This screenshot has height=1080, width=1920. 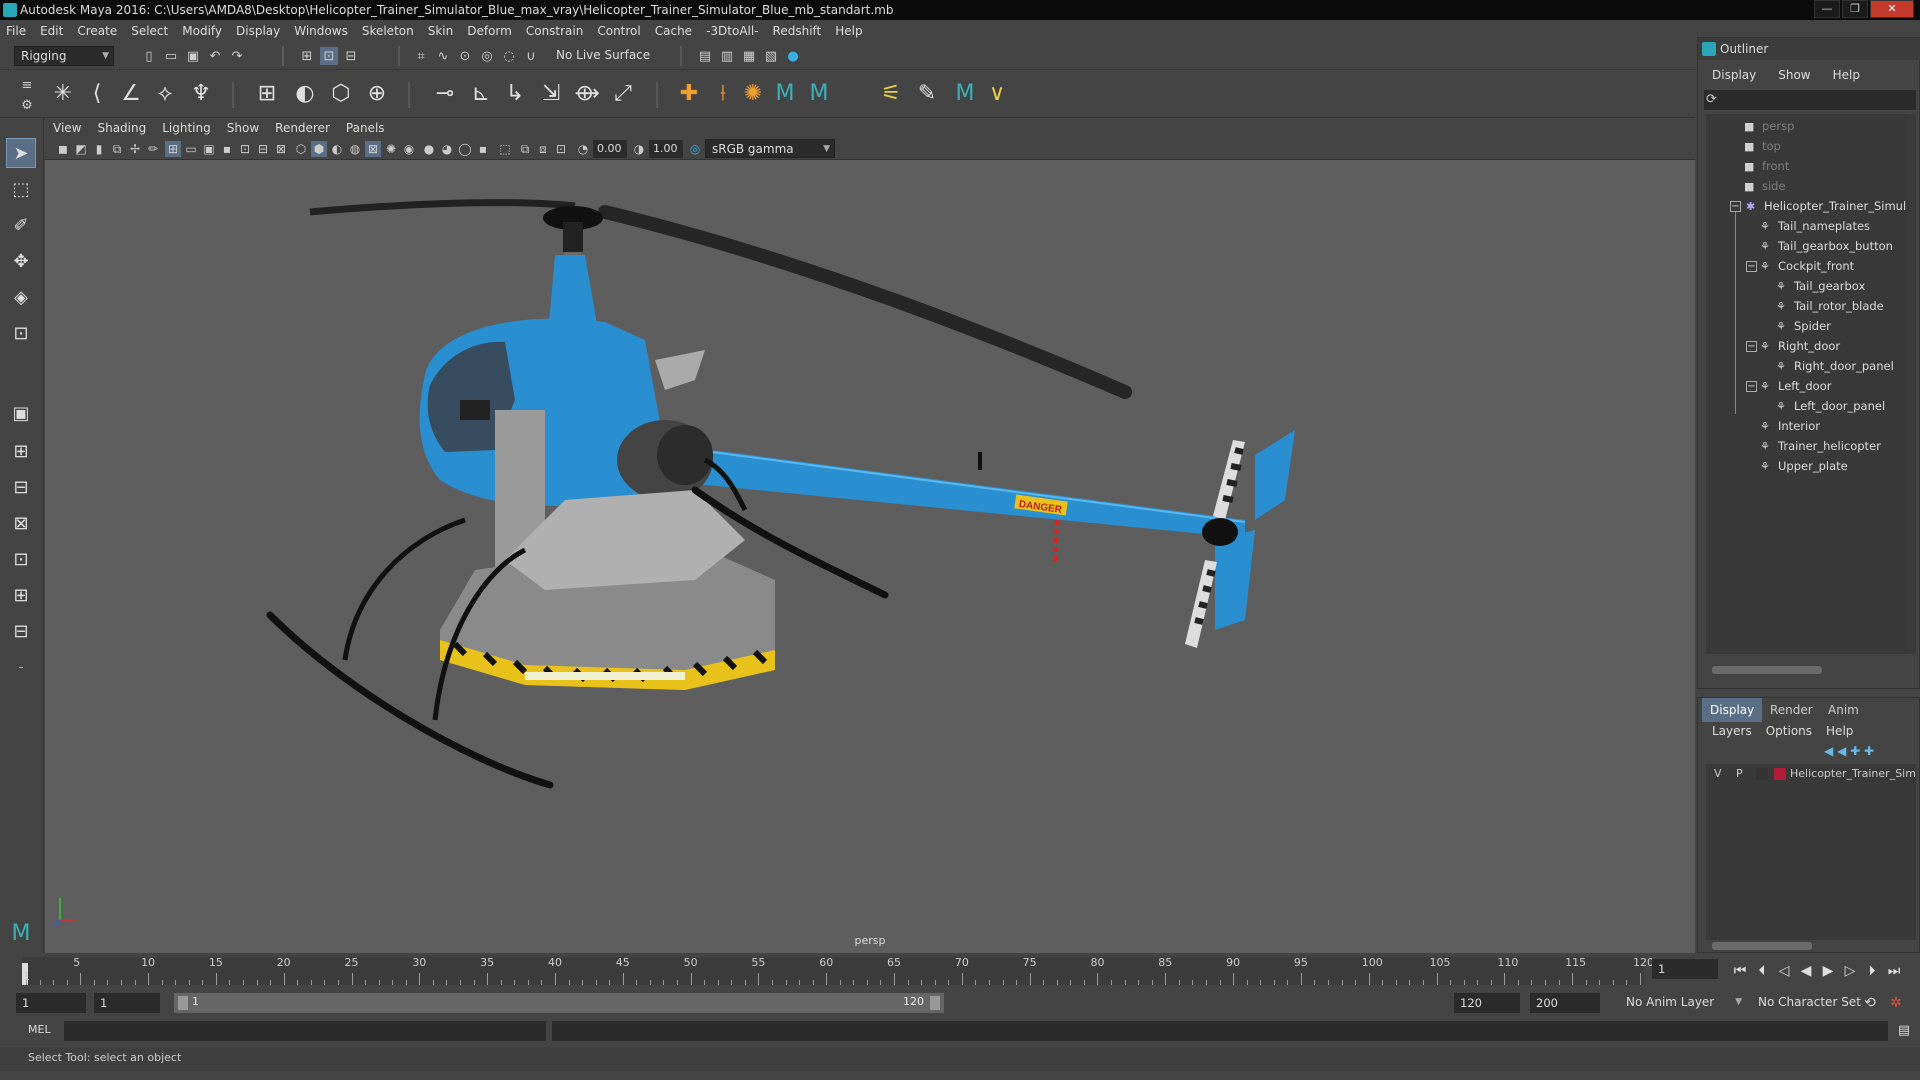 What do you see at coordinates (429, 149) in the screenshot?
I see `screen-space-ao-icon: ●` at bounding box center [429, 149].